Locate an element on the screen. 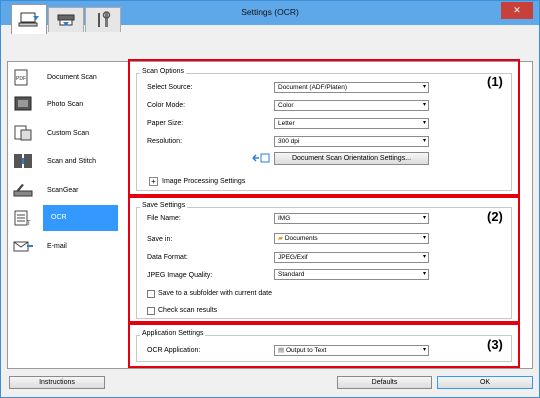 The image size is (540, 398). ocr-application-dropdown: ▤ Output to Text ▾ is located at coordinates (351, 350).